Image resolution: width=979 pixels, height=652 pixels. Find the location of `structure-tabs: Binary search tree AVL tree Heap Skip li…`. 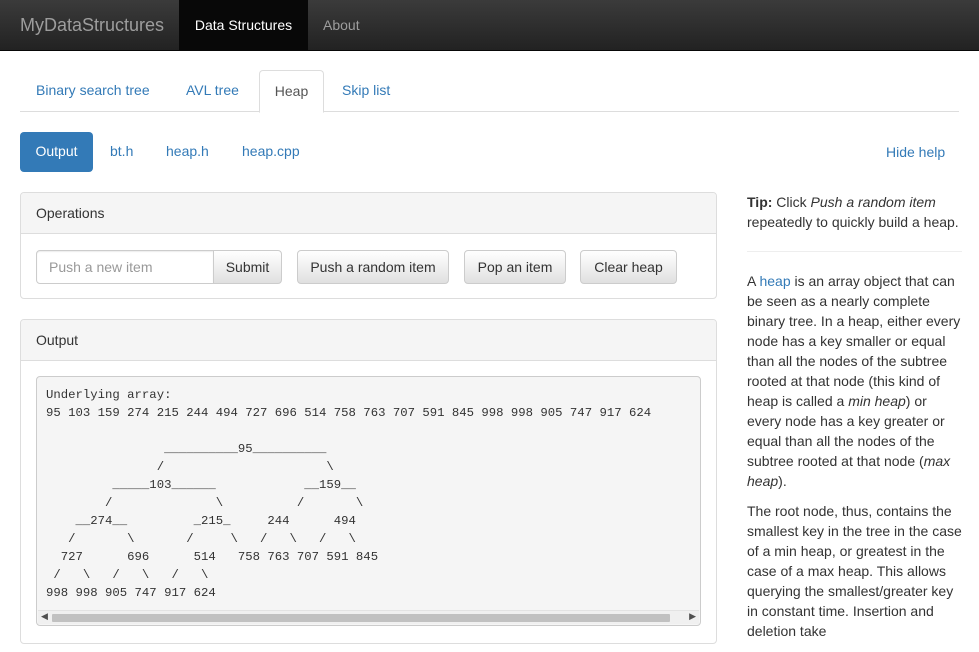

structure-tabs: Binary search tree AVL tree Heap Skip li… is located at coordinates (489, 91).